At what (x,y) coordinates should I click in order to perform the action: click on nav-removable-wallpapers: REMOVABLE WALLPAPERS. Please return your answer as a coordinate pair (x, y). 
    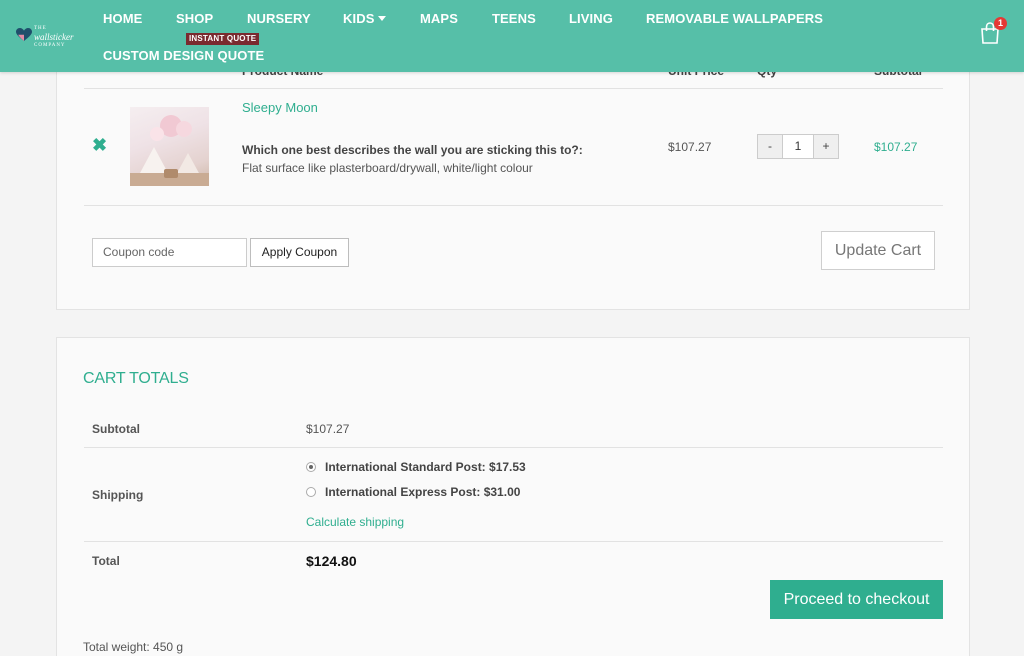
    Looking at the image, I should click on (734, 18).